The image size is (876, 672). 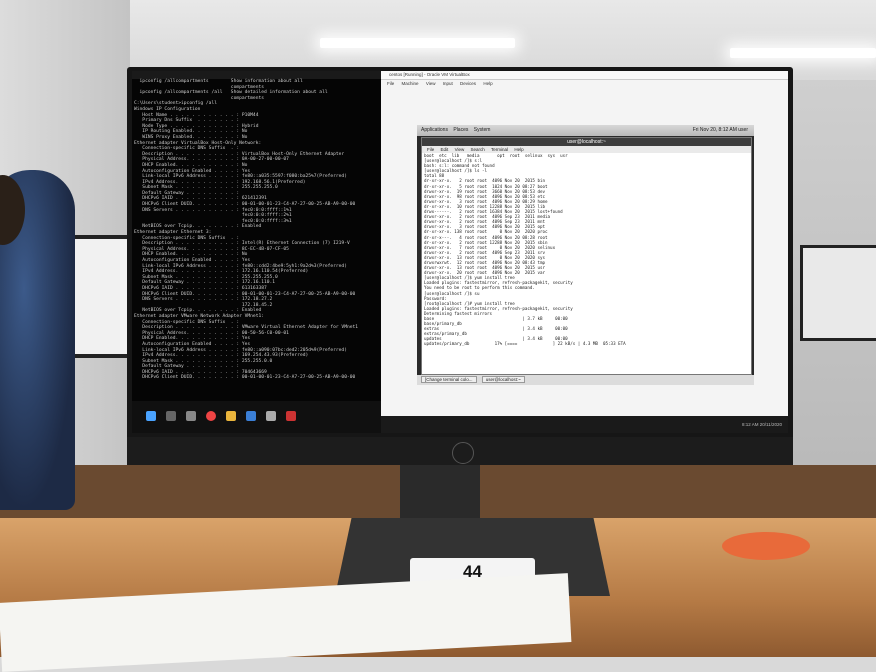 I want to click on search-icon, so click(x=171, y=416).